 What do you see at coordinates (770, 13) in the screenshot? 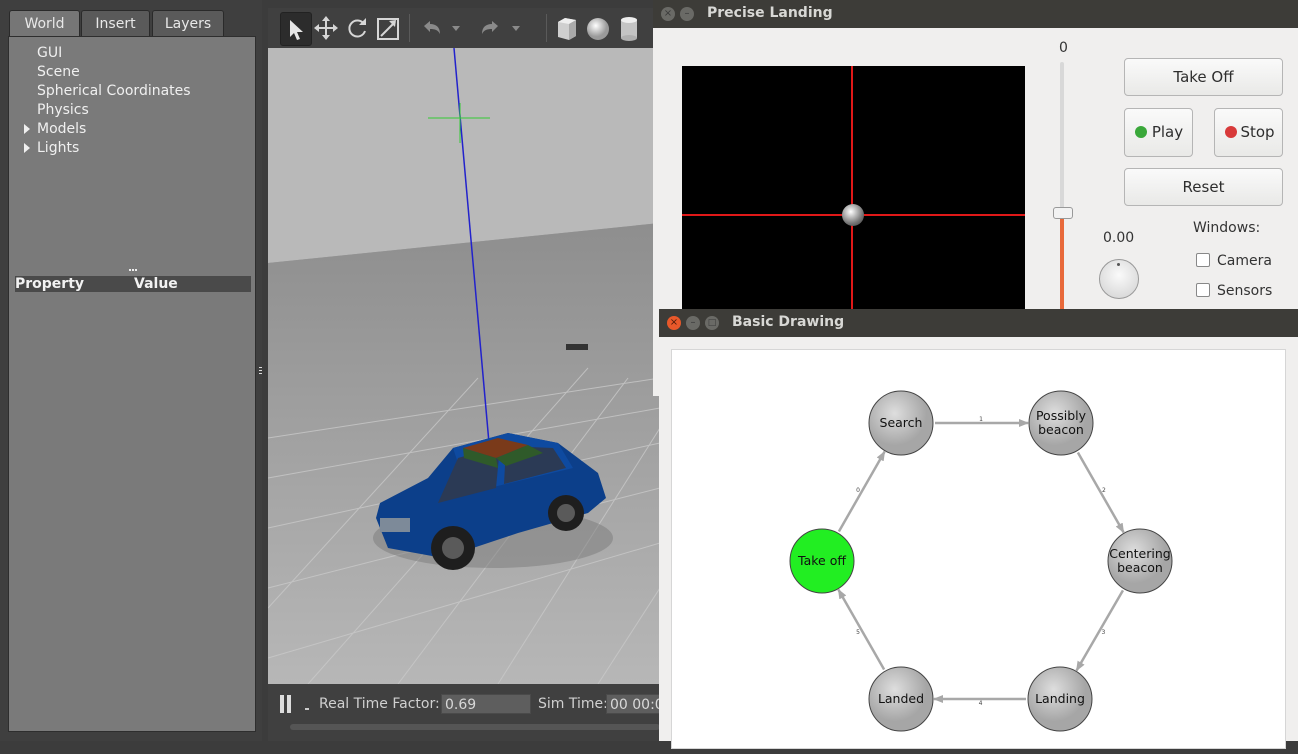
I see `window-title: Precise Landing` at bounding box center [770, 13].